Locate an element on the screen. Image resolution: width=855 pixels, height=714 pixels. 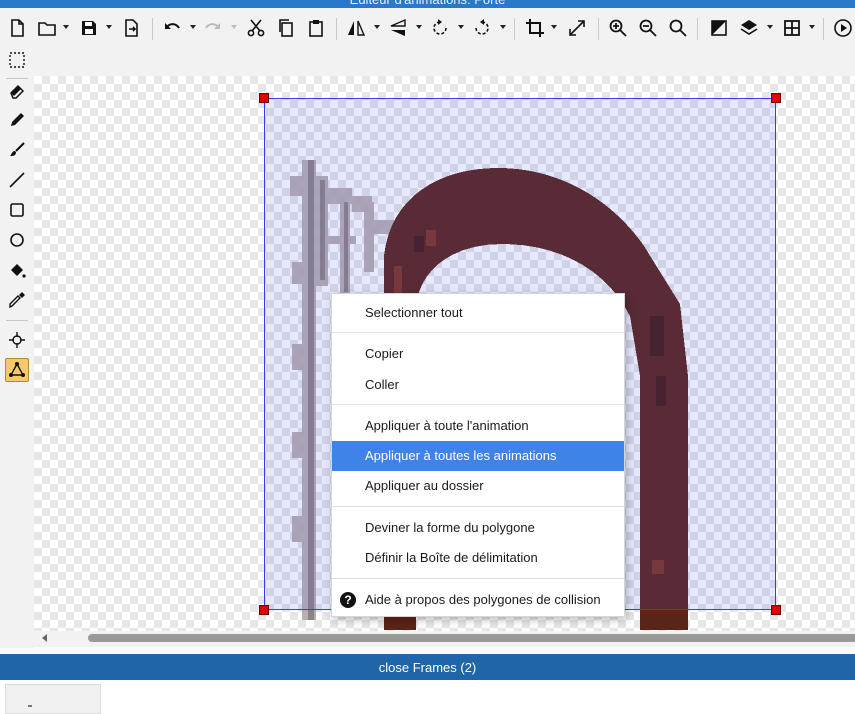
zoom-in-icon is located at coordinates (618, 28).